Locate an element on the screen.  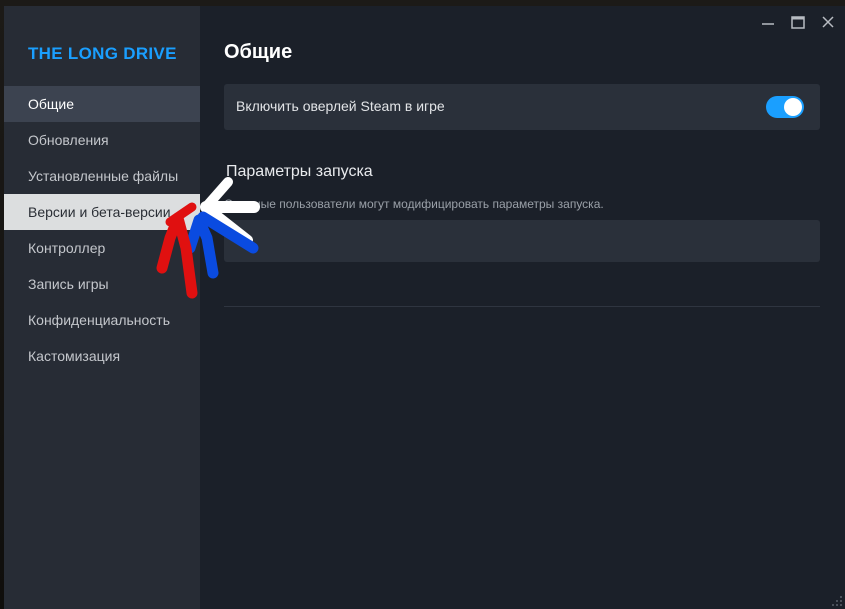
section-divider is located at coordinates (522, 306).